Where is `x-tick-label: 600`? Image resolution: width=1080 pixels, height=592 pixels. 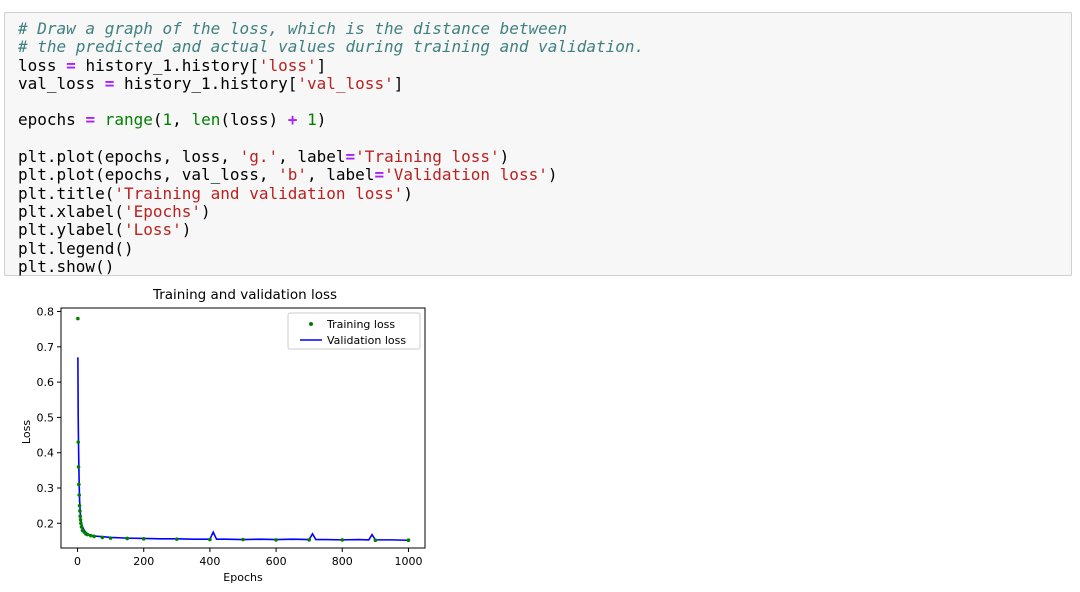 x-tick-label: 600 is located at coordinates (276, 561).